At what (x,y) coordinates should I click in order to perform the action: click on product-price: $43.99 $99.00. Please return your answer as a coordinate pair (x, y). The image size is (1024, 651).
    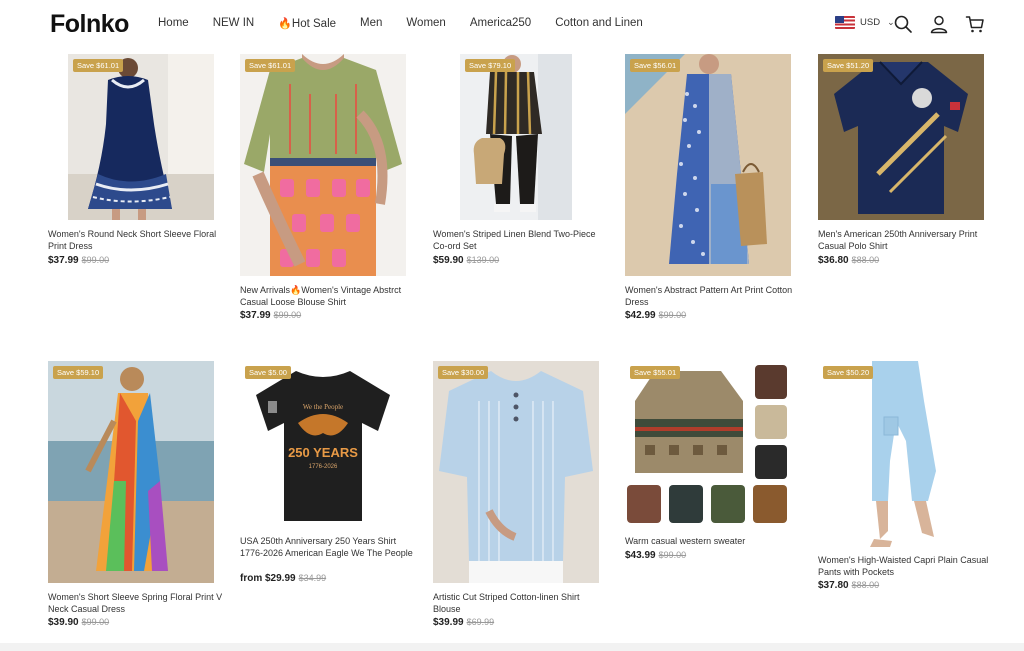
    Looking at the image, I should click on (655, 555).